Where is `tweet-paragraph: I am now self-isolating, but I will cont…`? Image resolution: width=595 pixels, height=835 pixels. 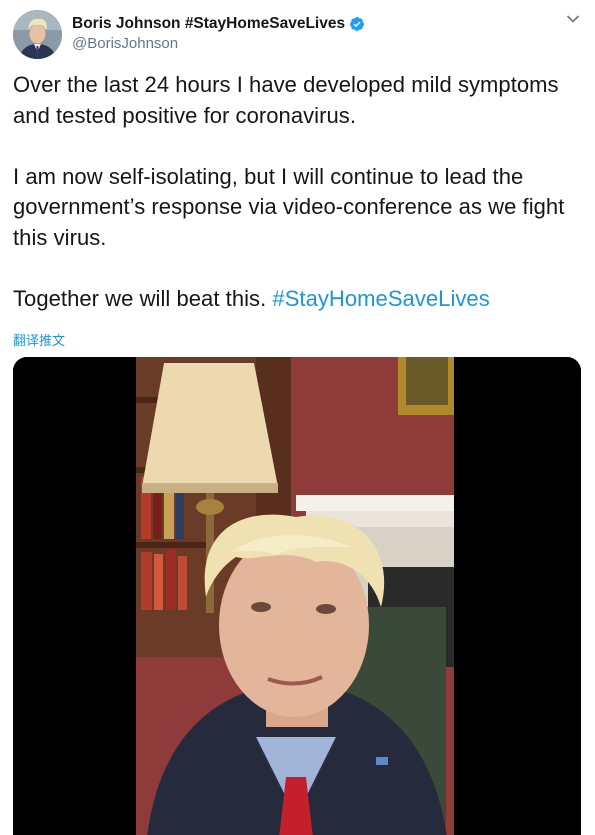
tweet-paragraph: I am now self-isolating, but I will cont… is located at coordinates (289, 206).